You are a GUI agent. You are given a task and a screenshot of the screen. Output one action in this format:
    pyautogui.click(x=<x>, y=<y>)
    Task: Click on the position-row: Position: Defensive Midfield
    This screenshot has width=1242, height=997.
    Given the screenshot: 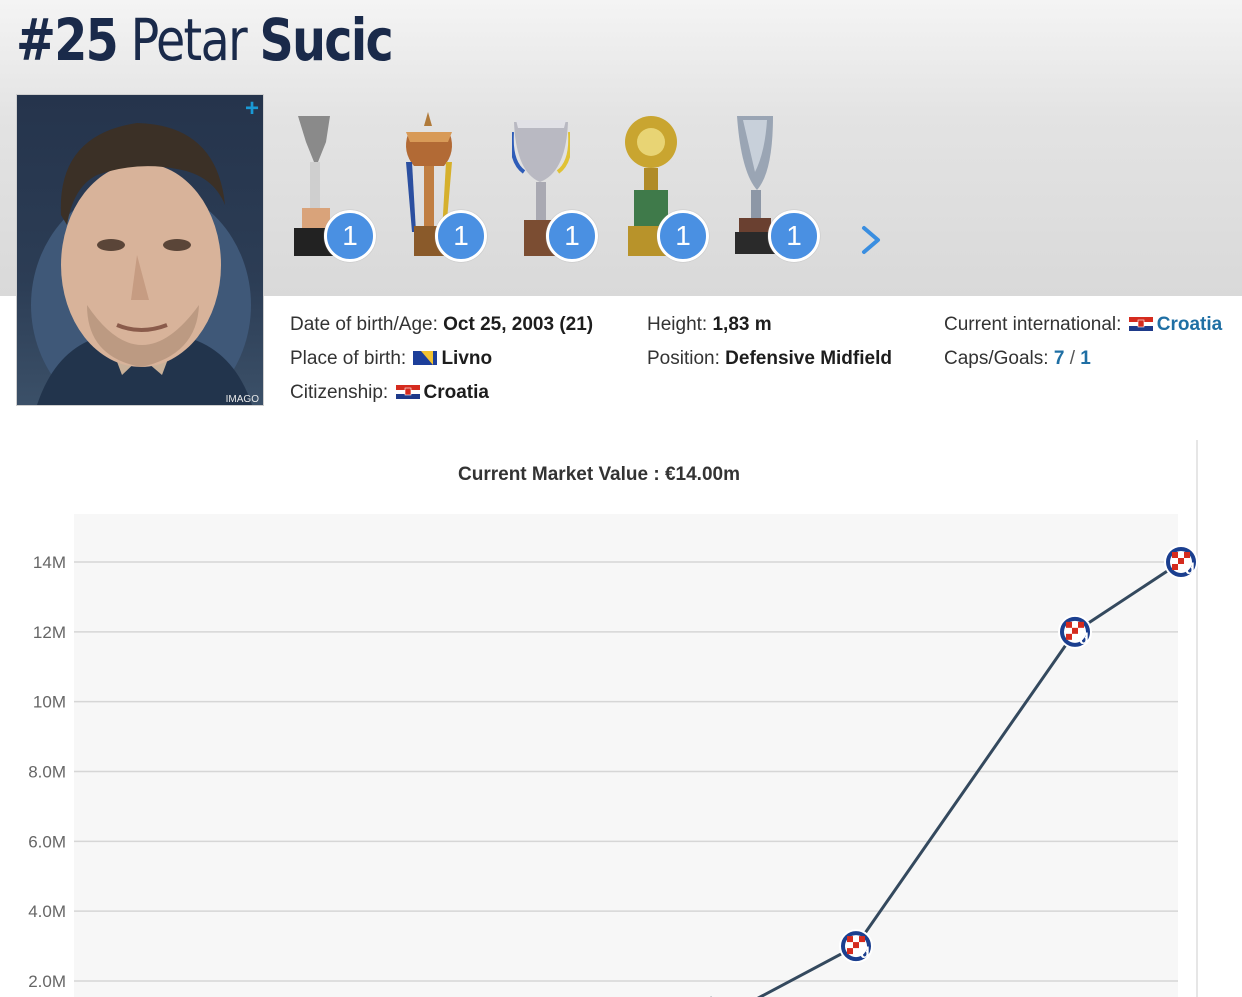 What is the action you would take?
    pyautogui.click(x=769, y=359)
    